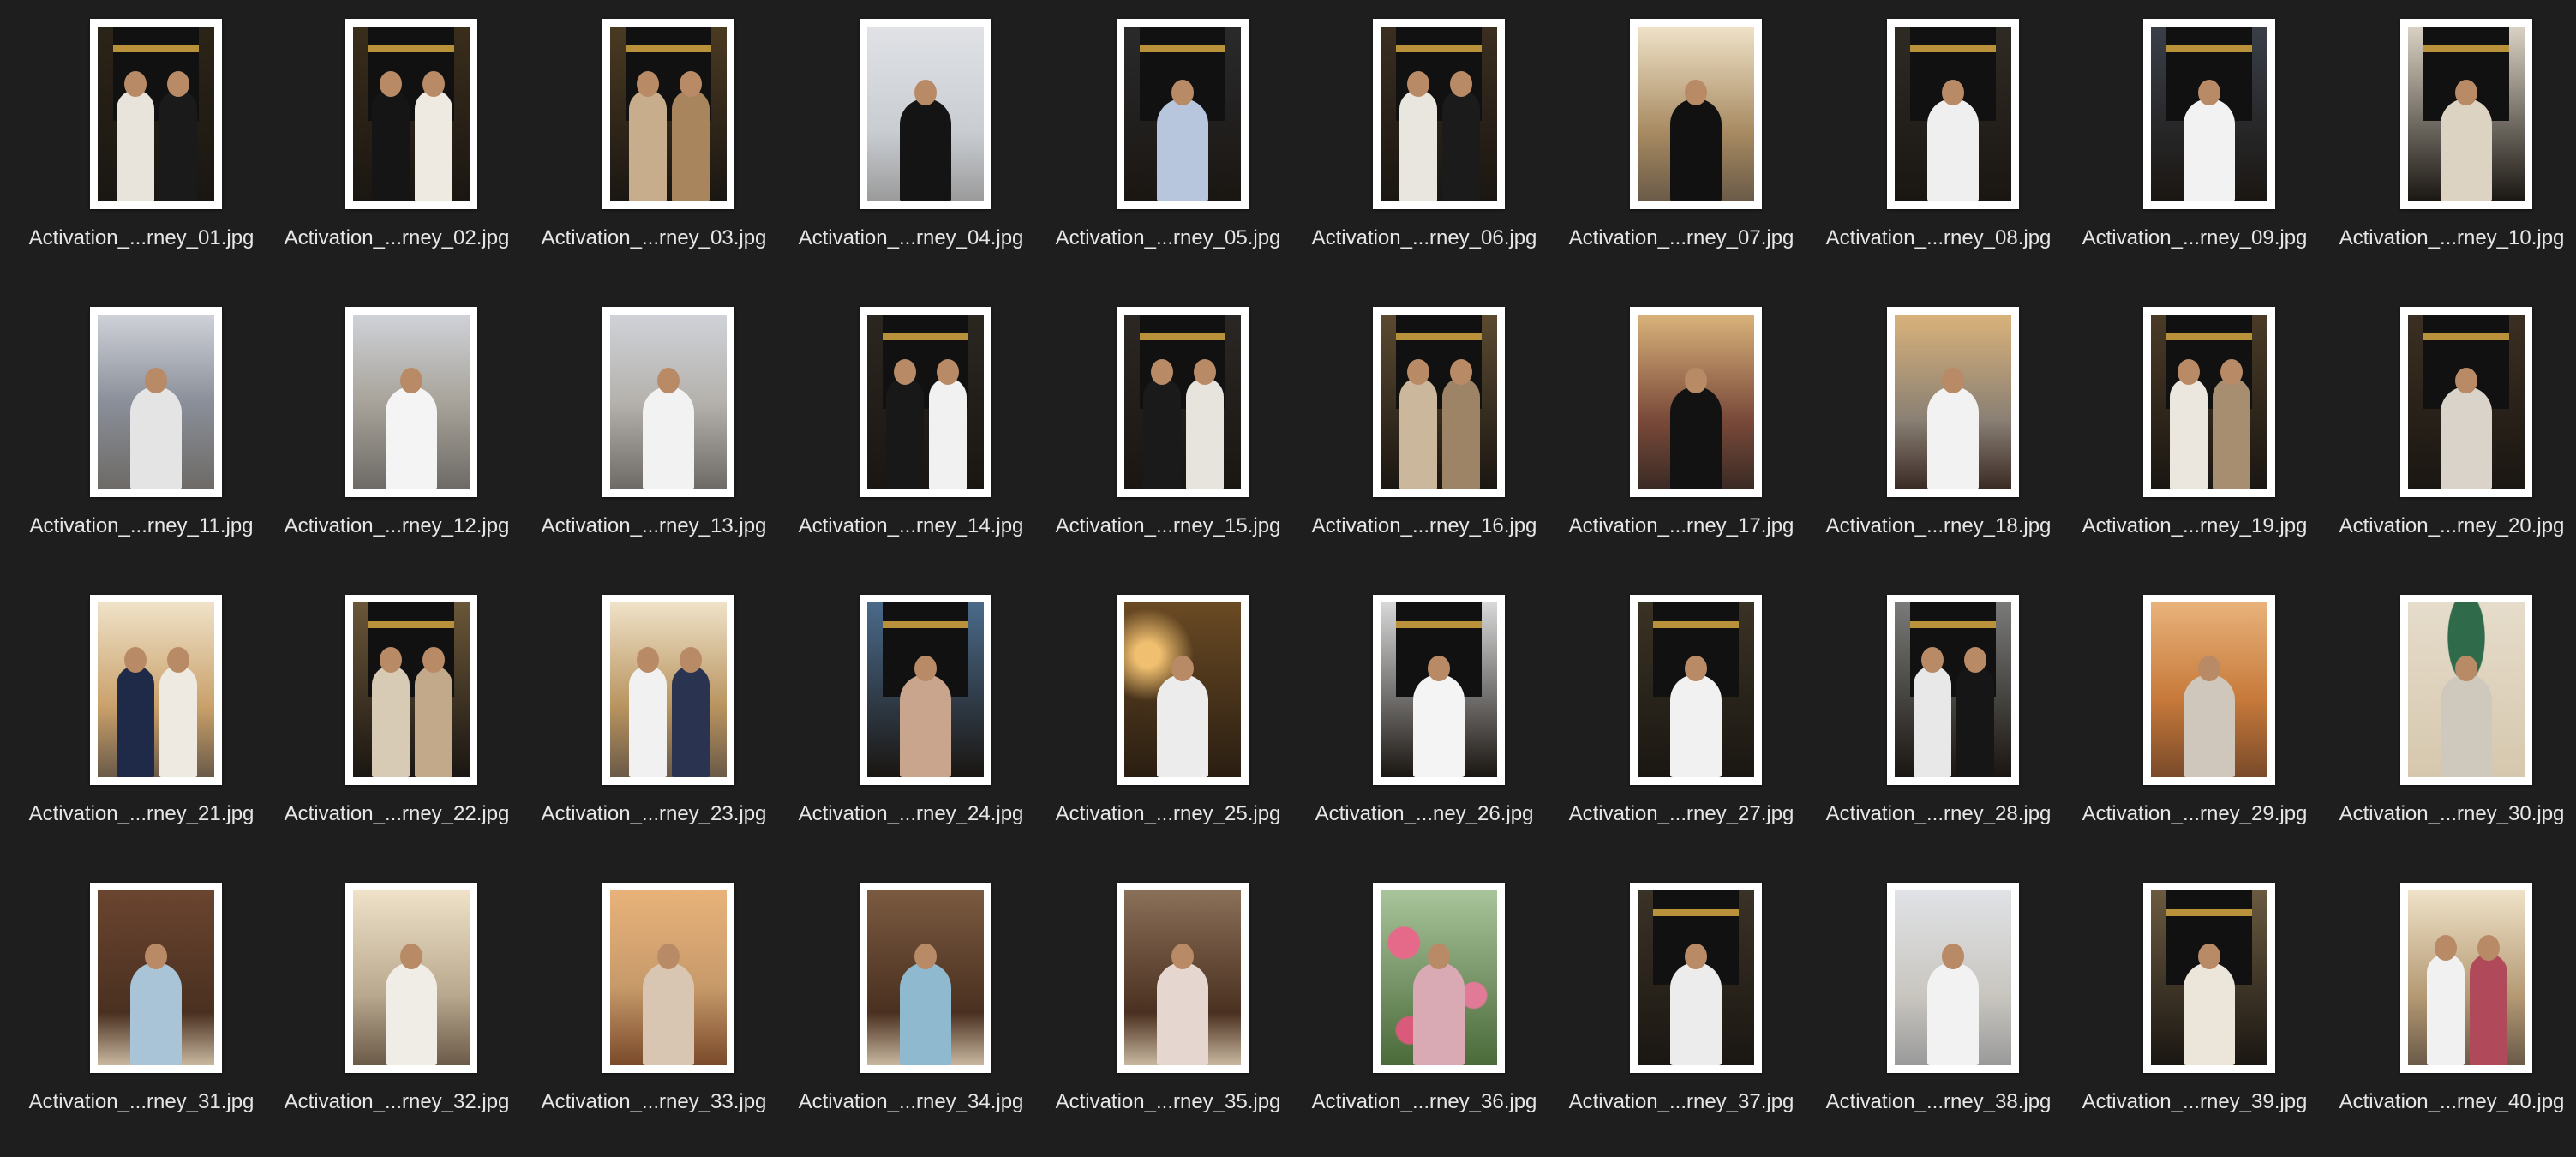 Image resolution: width=2576 pixels, height=1157 pixels. I want to click on file-item: Activation_...rney_02.jpg, so click(397, 137).